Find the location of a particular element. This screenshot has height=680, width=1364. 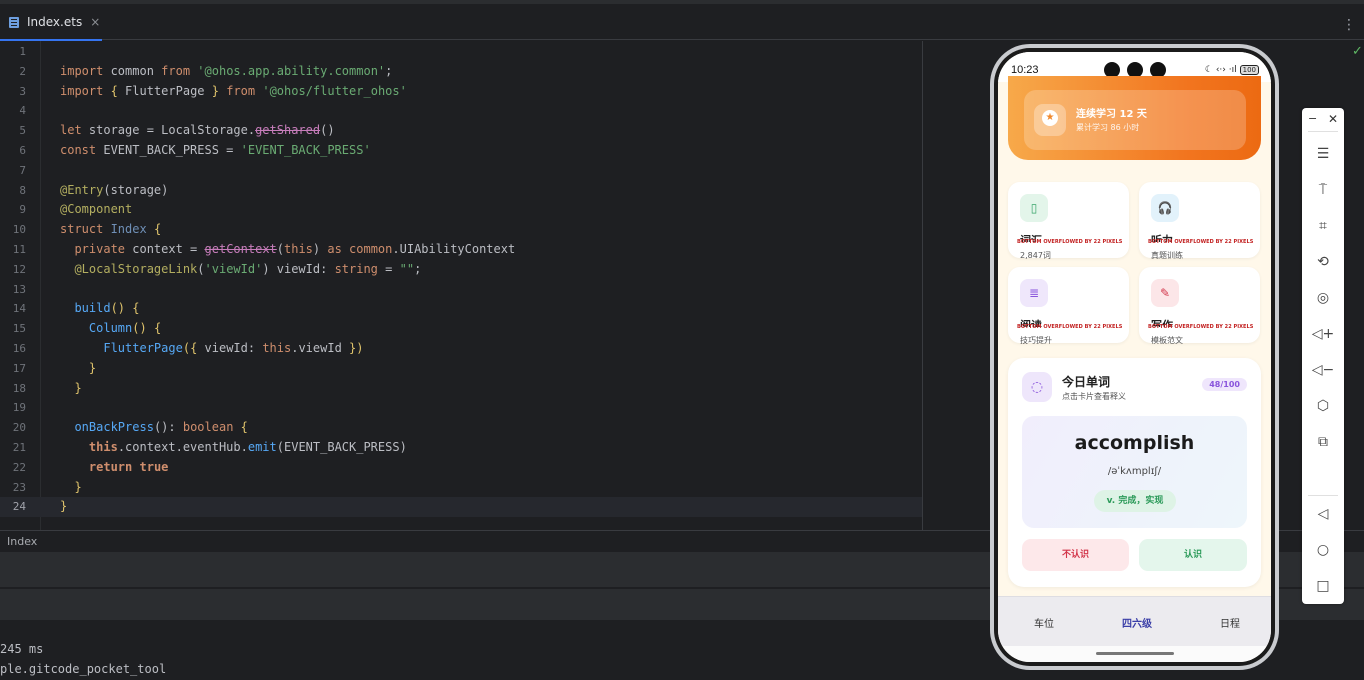

type-name: boolean is located at coordinates (208, 427).